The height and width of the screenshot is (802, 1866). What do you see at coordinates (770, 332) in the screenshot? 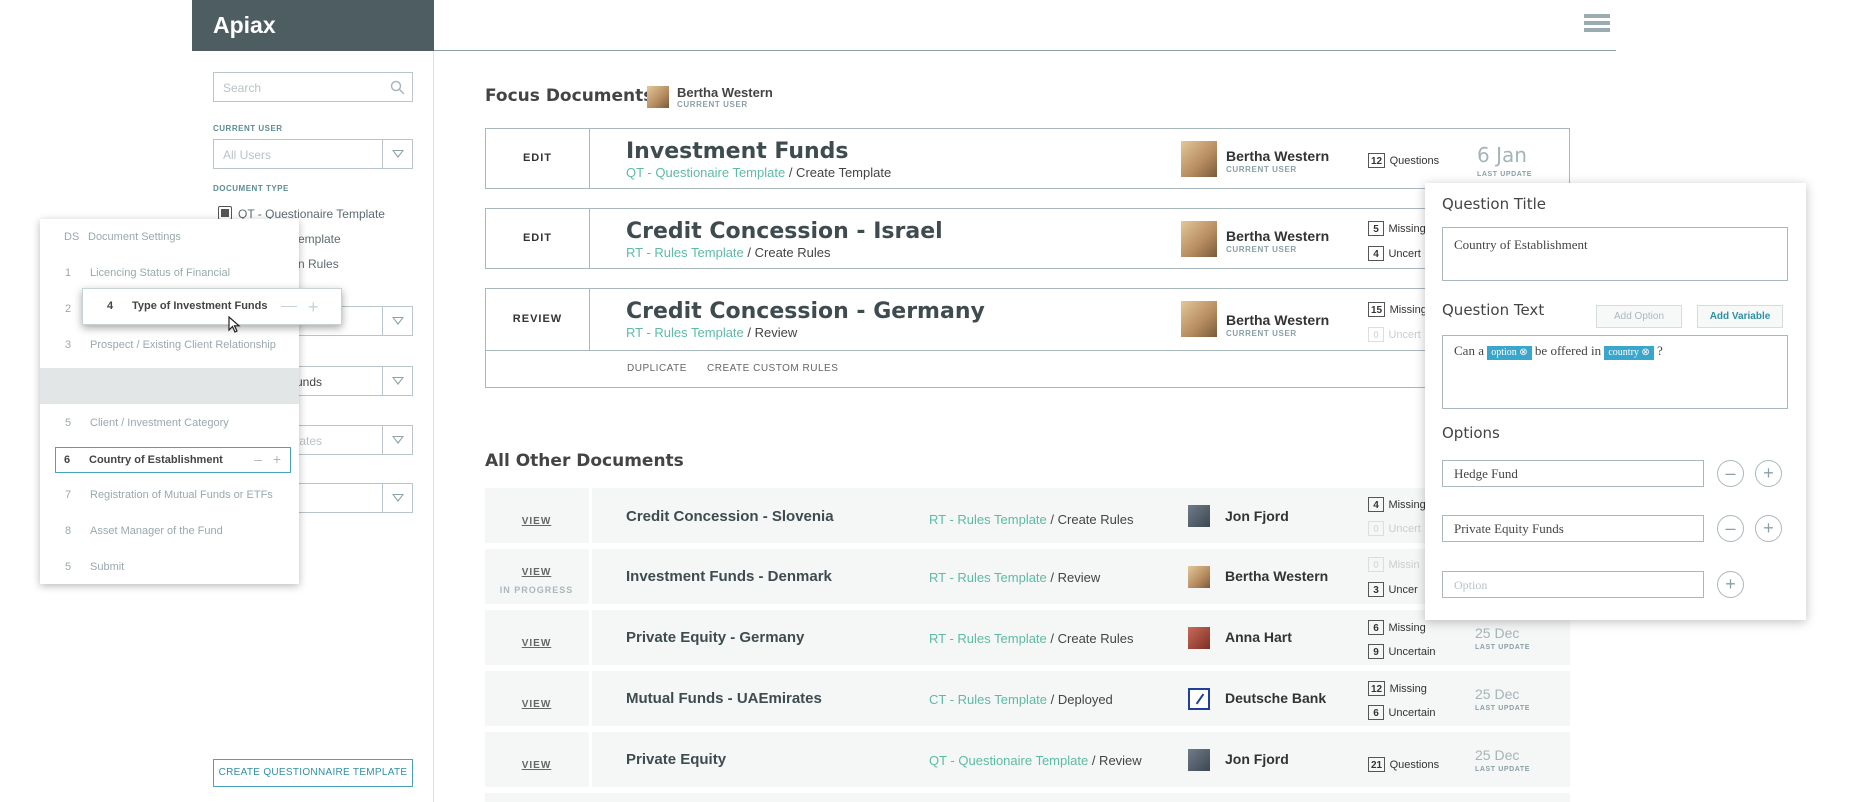
I see `card-step: / Review` at bounding box center [770, 332].